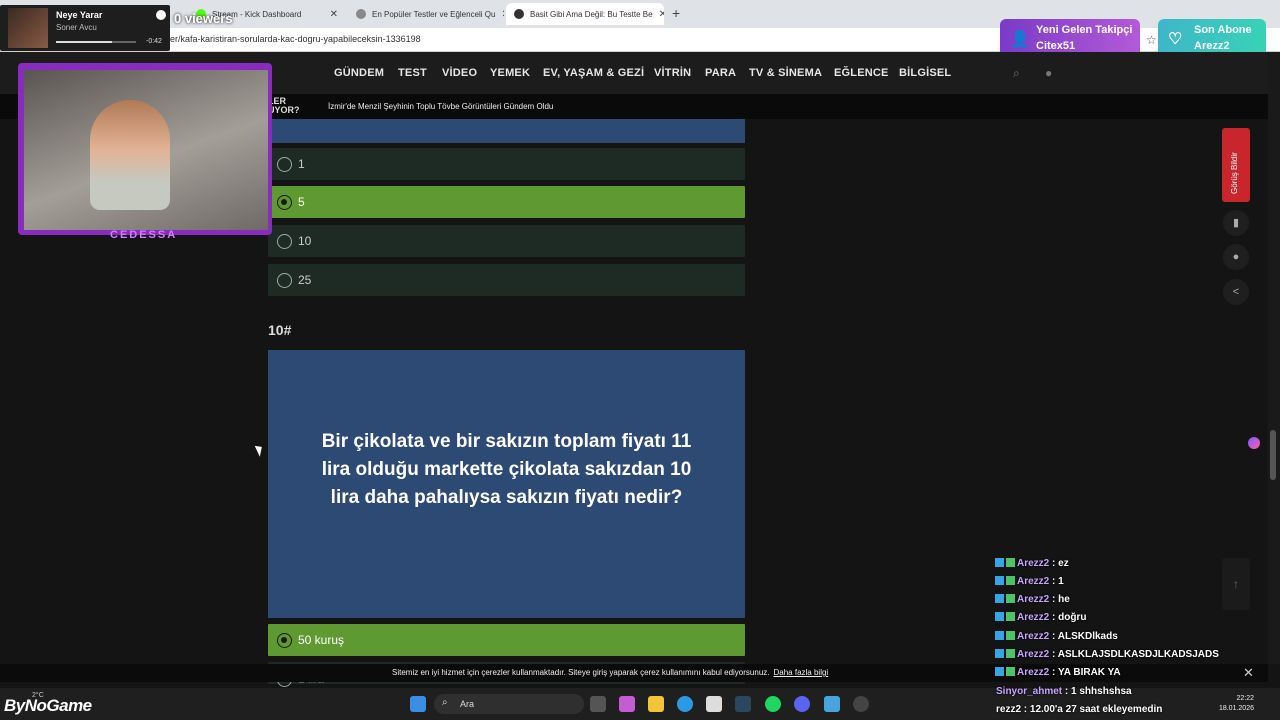 This screenshot has height=720, width=1280. Describe the element at coordinates (1236, 223) in the screenshot. I see `bookmark-icon: ▮` at that location.